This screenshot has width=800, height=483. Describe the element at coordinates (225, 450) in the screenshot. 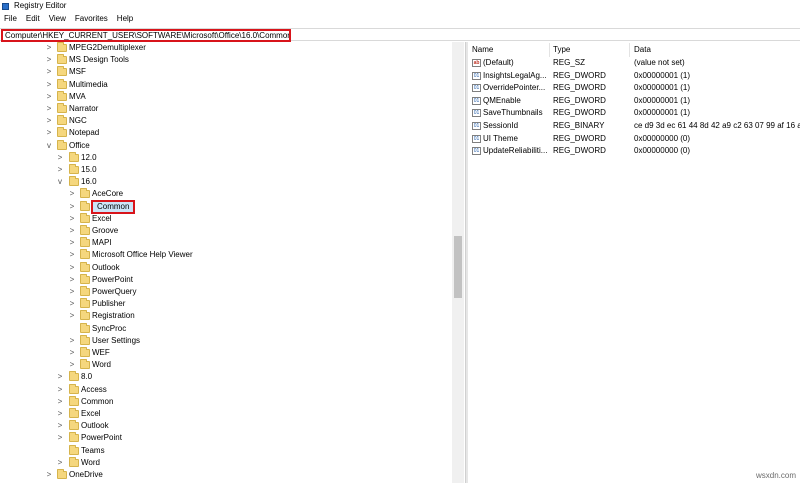

I see `tree-item: Teams` at that location.